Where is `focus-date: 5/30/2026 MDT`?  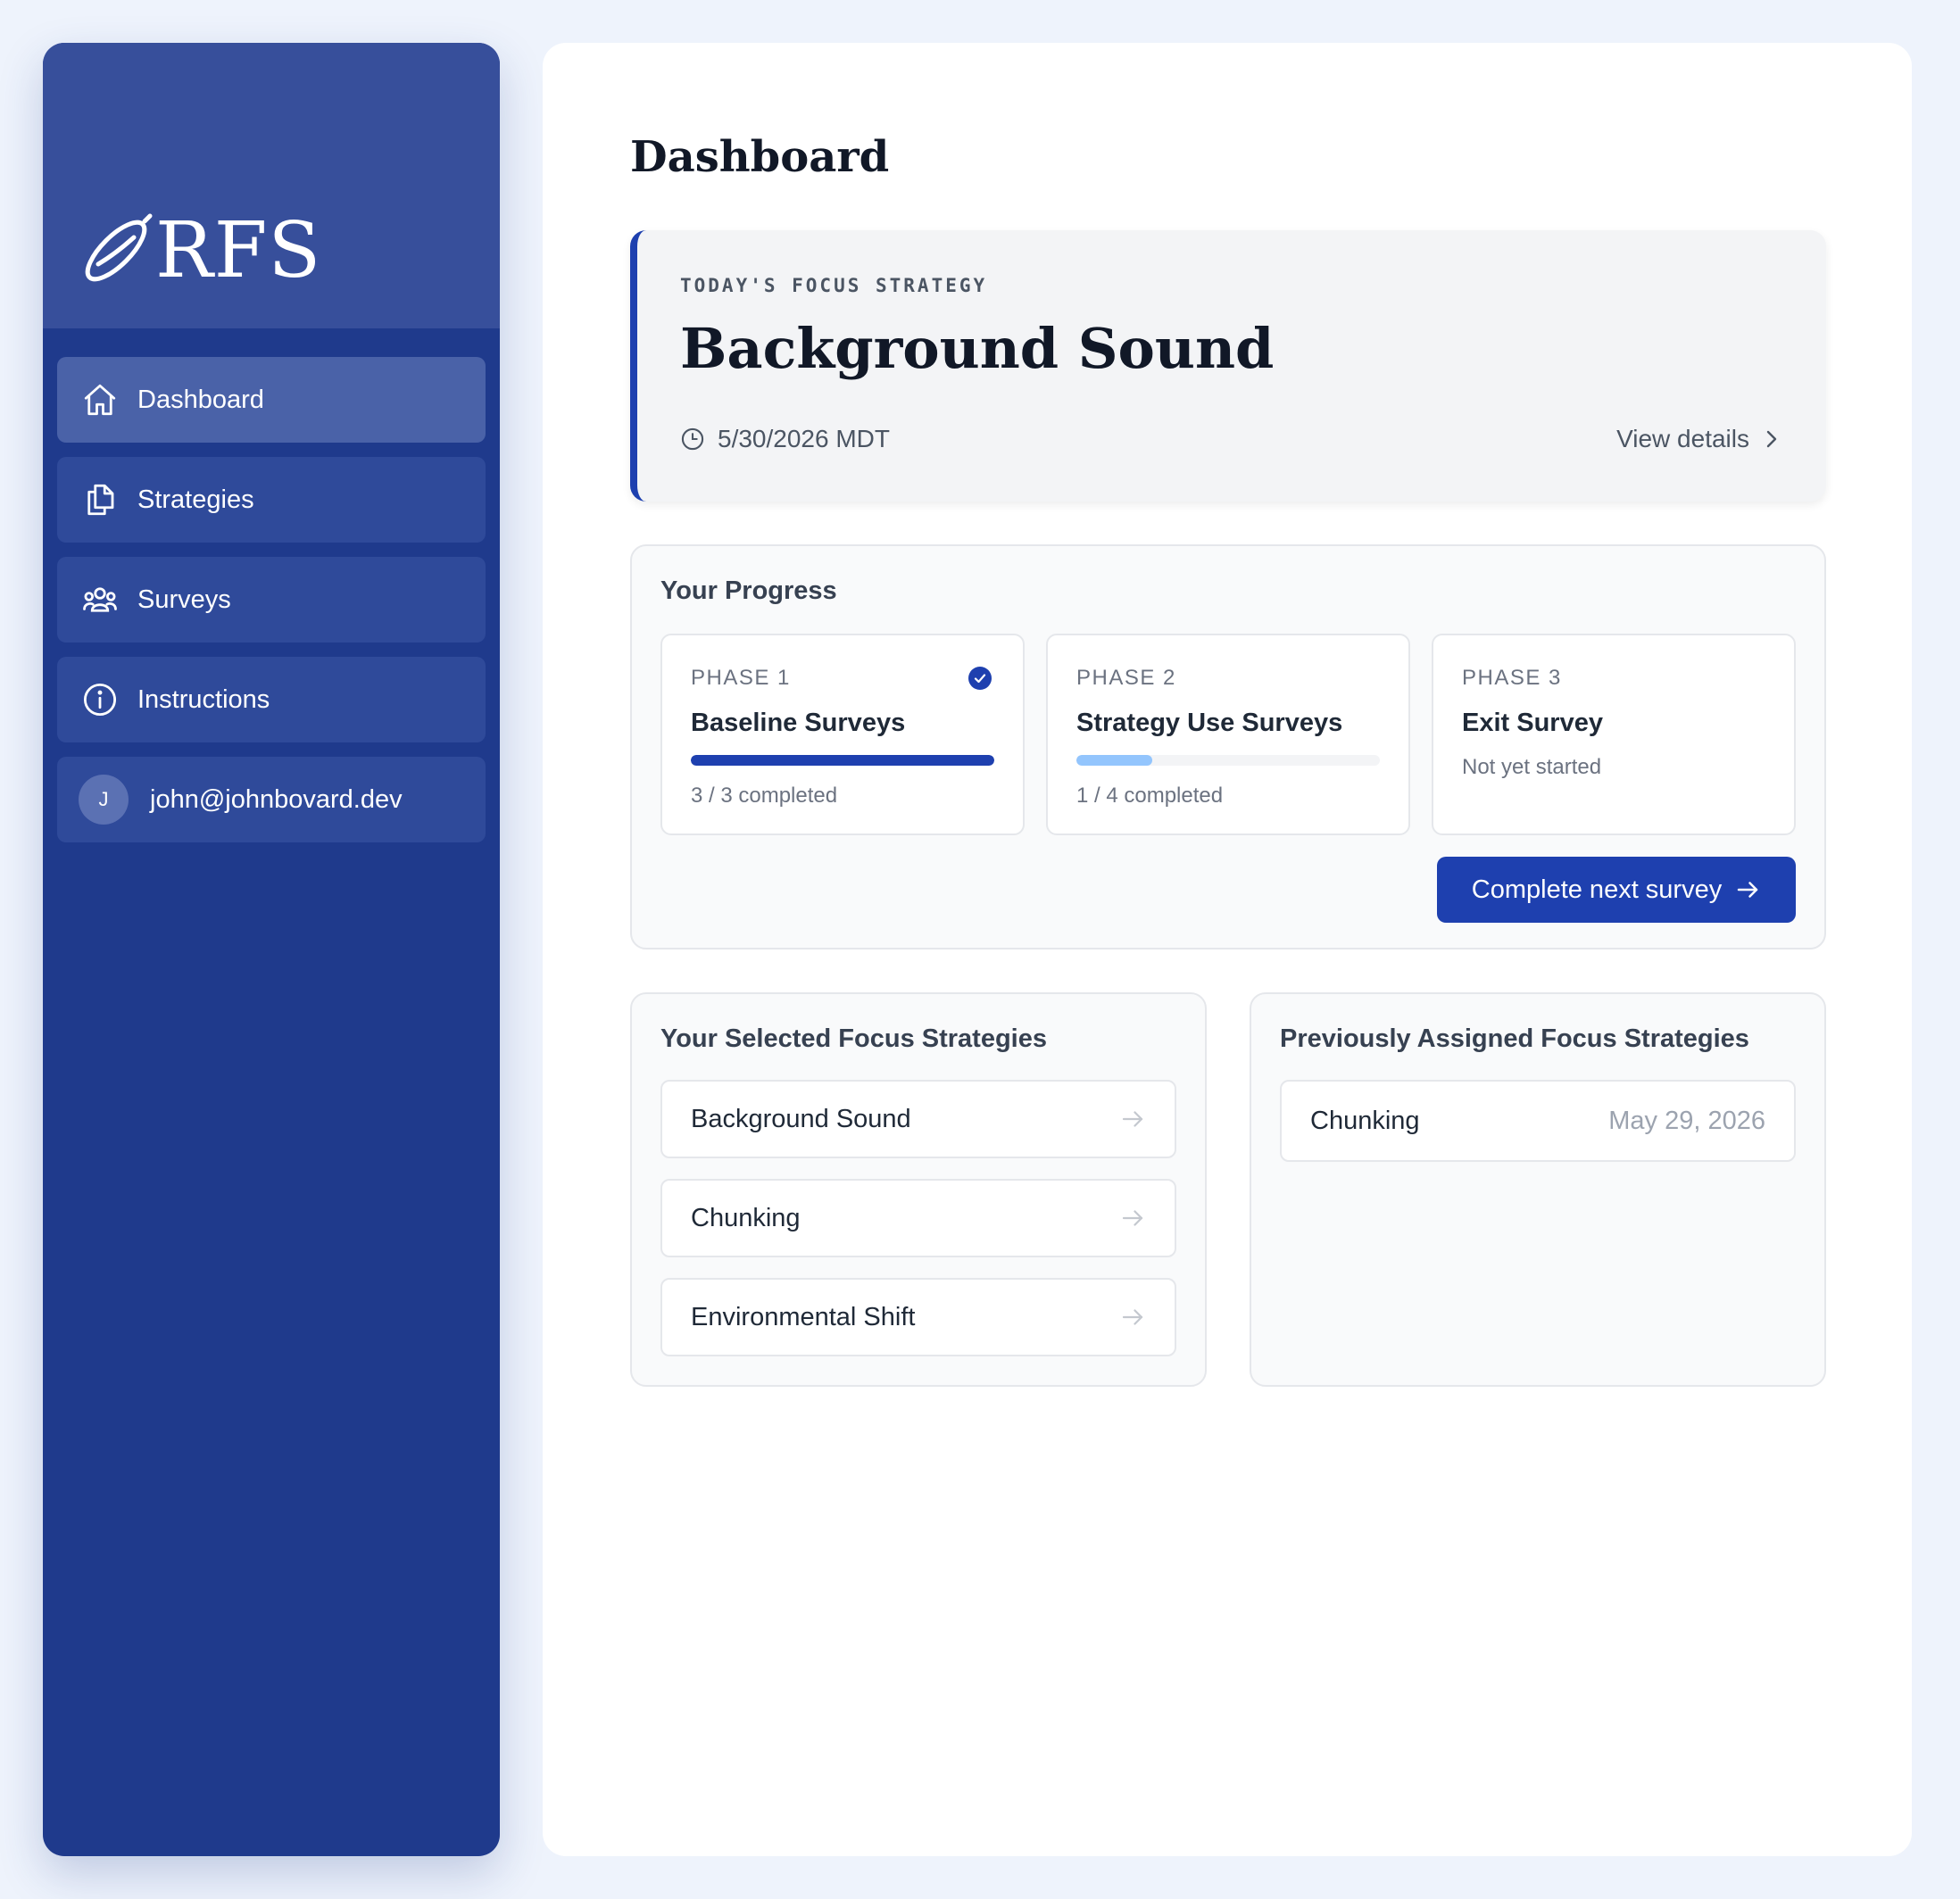
focus-date: 5/30/2026 MDT is located at coordinates (785, 439).